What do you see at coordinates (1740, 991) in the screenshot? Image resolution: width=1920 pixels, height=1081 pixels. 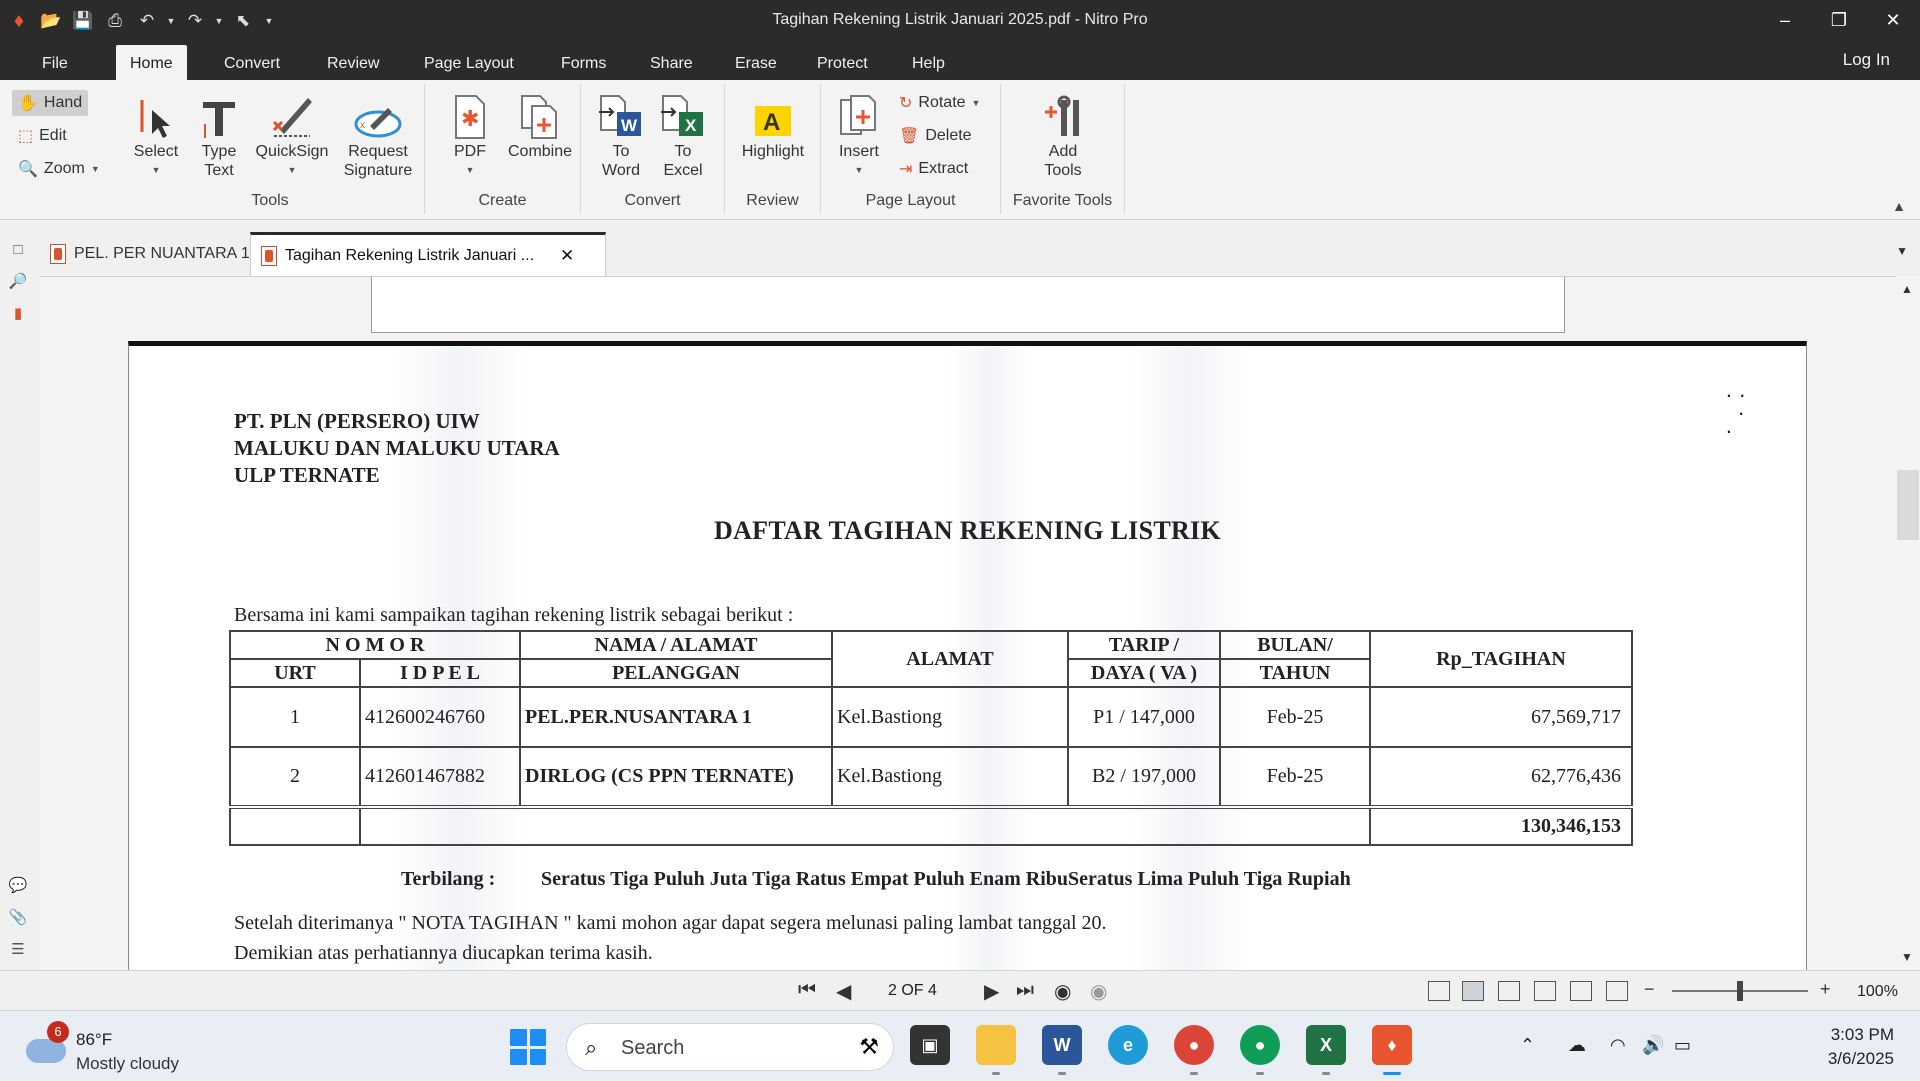 I see `zoom-slider-thumb` at bounding box center [1740, 991].